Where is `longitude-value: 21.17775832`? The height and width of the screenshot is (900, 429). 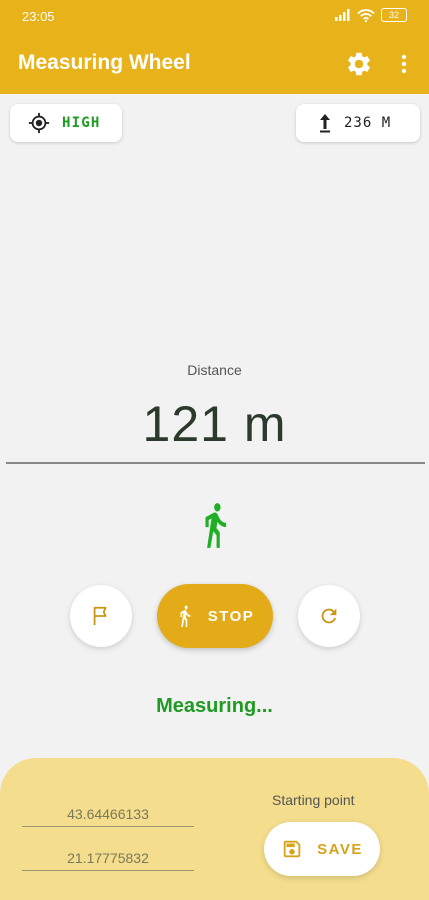
longitude-value: 21.17775832 is located at coordinates (108, 858).